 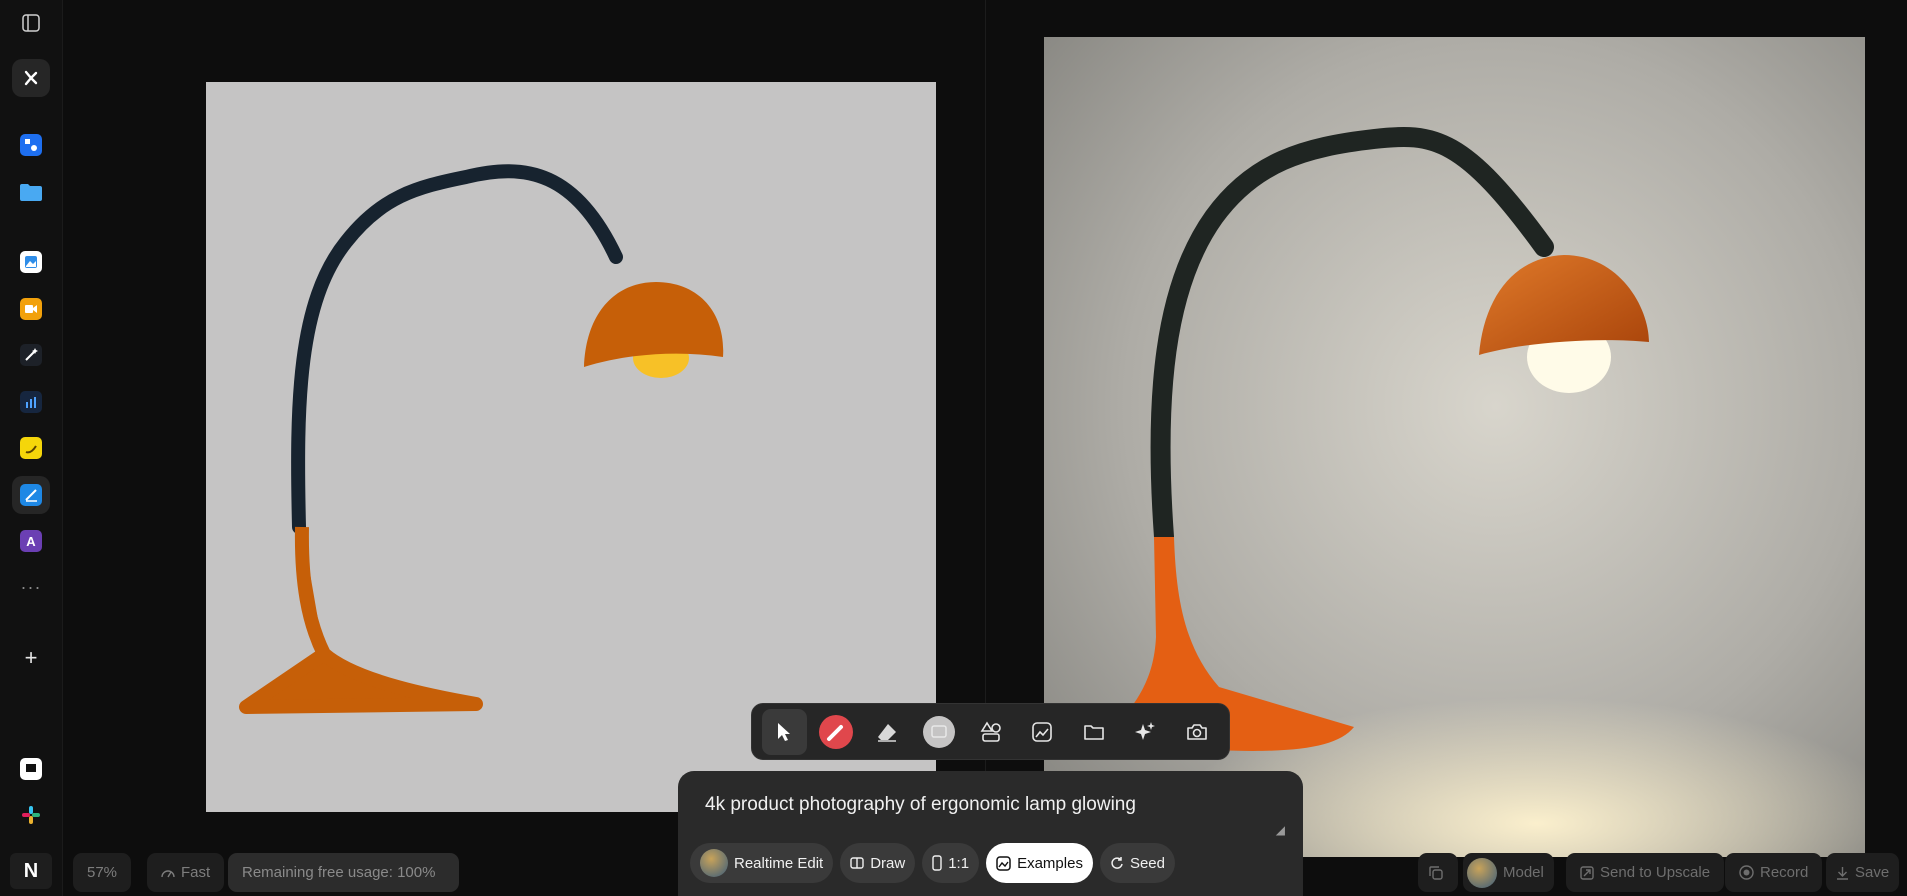 I want to click on ai-sparkle-tool-button, so click(x=1145, y=732).